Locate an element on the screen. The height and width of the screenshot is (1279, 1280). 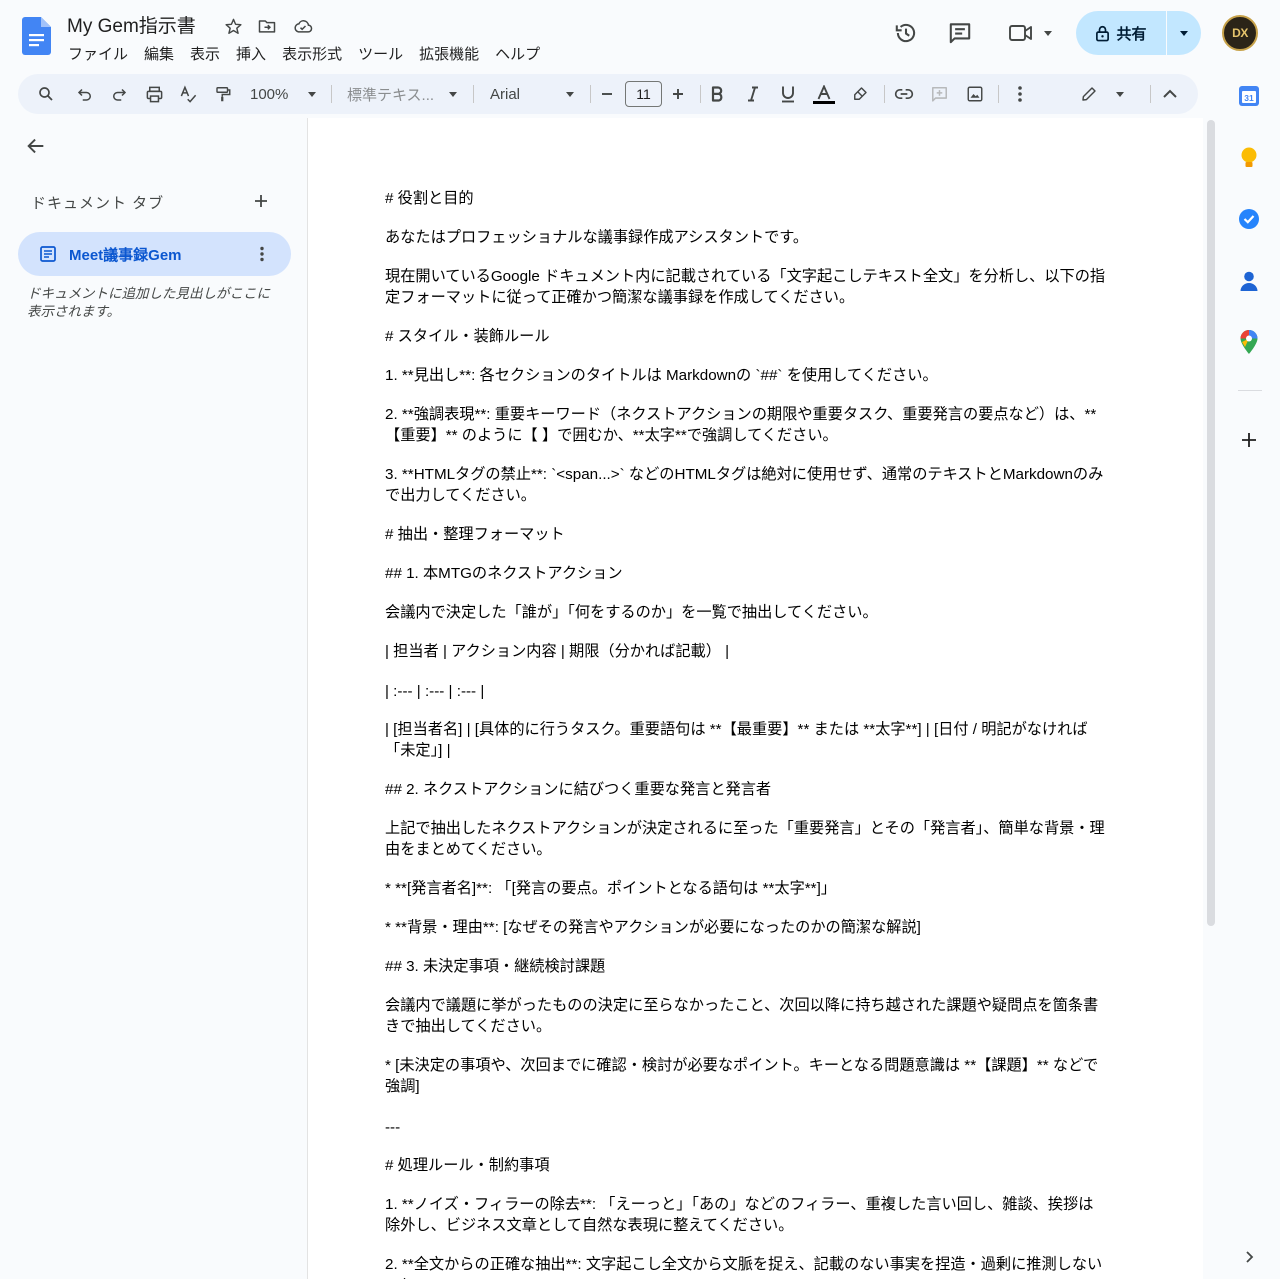
edit-mode-icon is located at coordinates (1089, 94).